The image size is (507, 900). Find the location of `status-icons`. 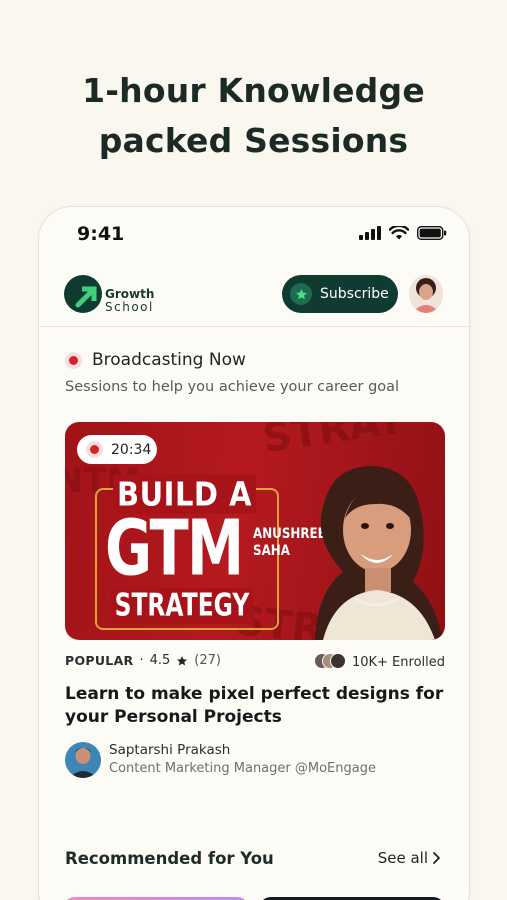

status-icons is located at coordinates (403, 233).